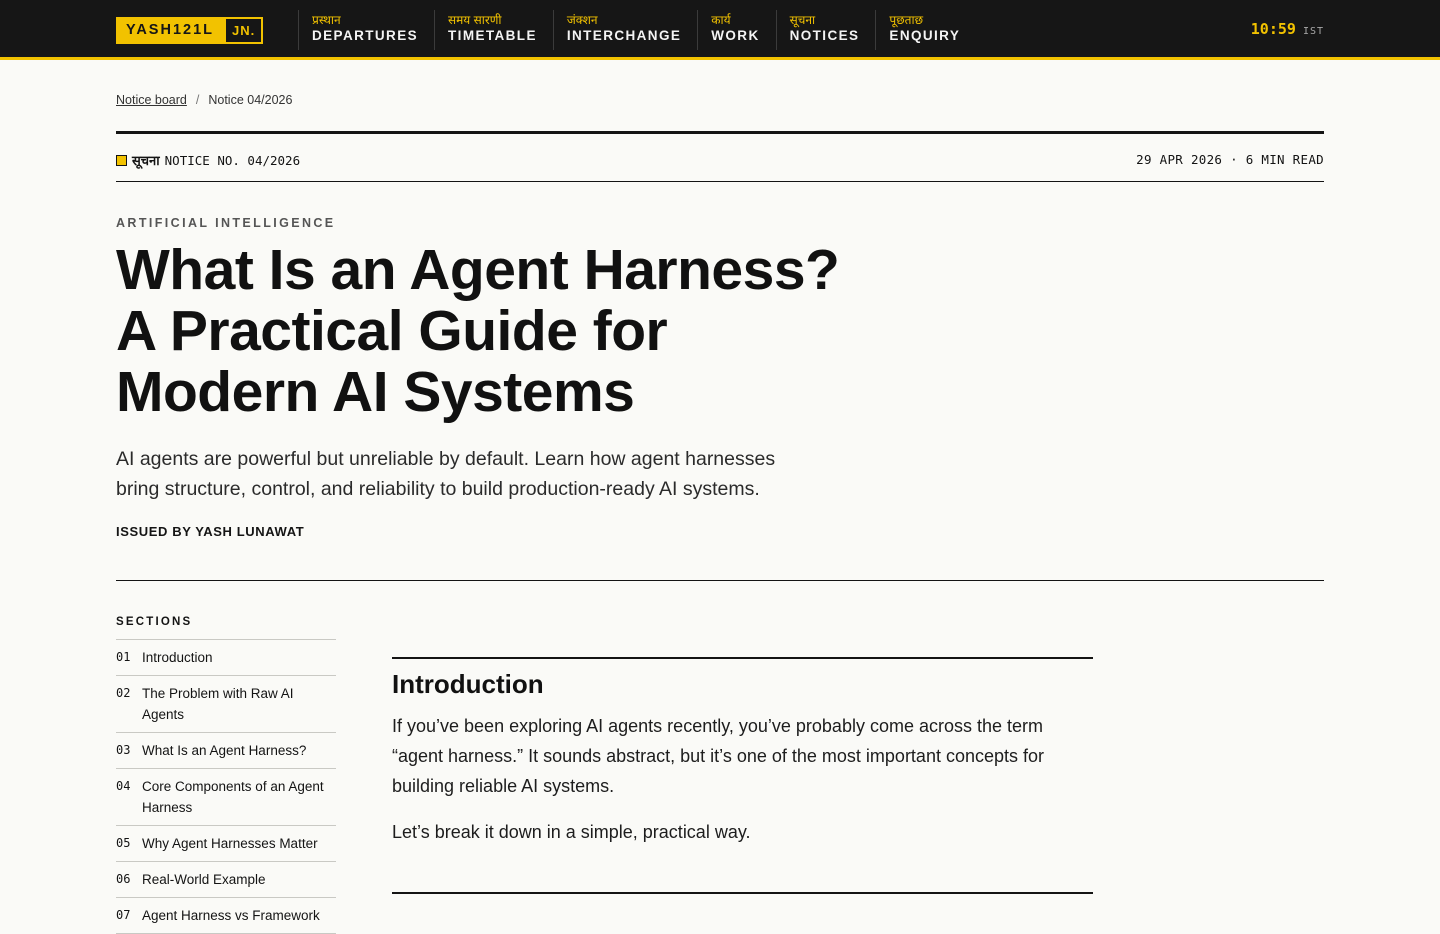 This screenshot has height=934, width=1440. What do you see at coordinates (720, 580) in the screenshot?
I see `header-divider` at bounding box center [720, 580].